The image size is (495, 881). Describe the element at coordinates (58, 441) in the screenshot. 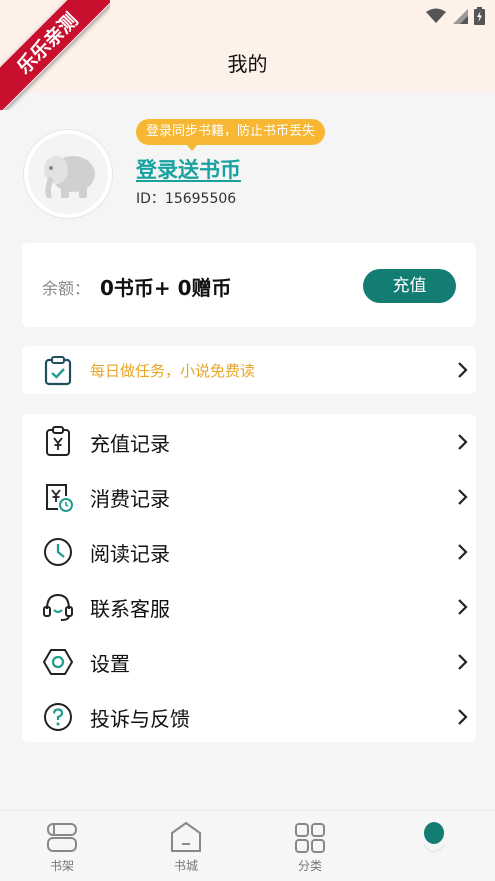

I see `recharge-record-icon` at that location.